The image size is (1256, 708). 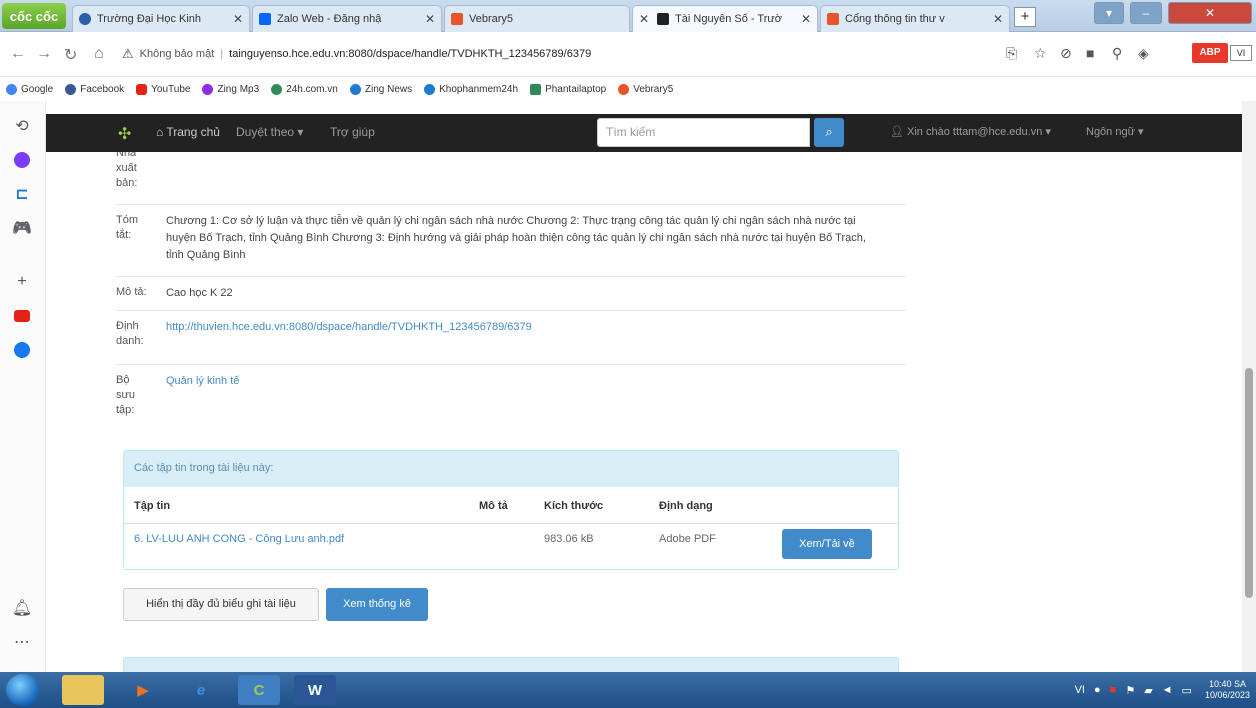 I want to click on reload-icon: ↻, so click(x=70, y=55).